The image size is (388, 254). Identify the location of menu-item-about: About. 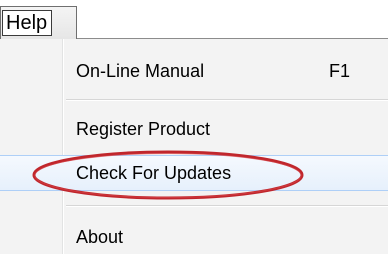
(194, 236).